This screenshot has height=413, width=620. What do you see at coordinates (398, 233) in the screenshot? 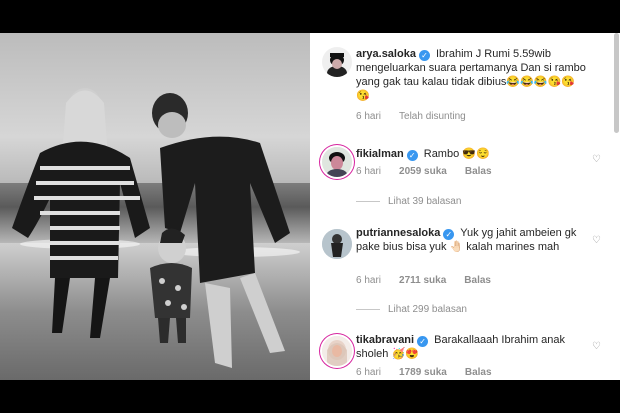
I see `comment-username: putriannesaloka` at bounding box center [398, 233].